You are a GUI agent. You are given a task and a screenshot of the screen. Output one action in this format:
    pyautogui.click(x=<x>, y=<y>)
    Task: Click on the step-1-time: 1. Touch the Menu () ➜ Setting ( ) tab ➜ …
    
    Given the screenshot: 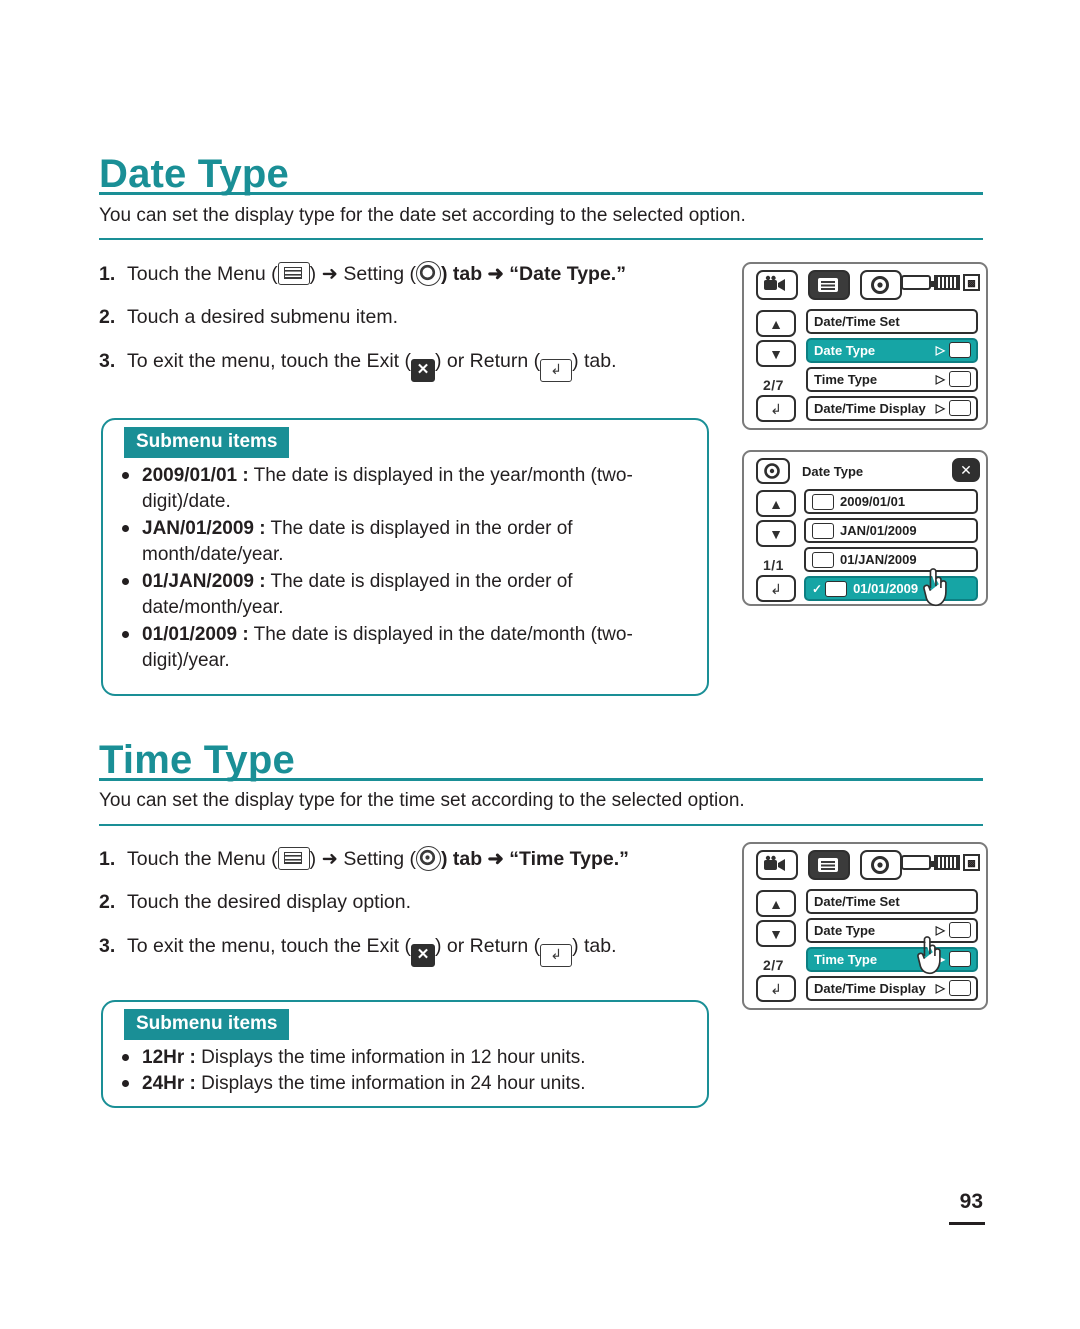 What is the action you would take?
    pyautogui.click(x=364, y=858)
    